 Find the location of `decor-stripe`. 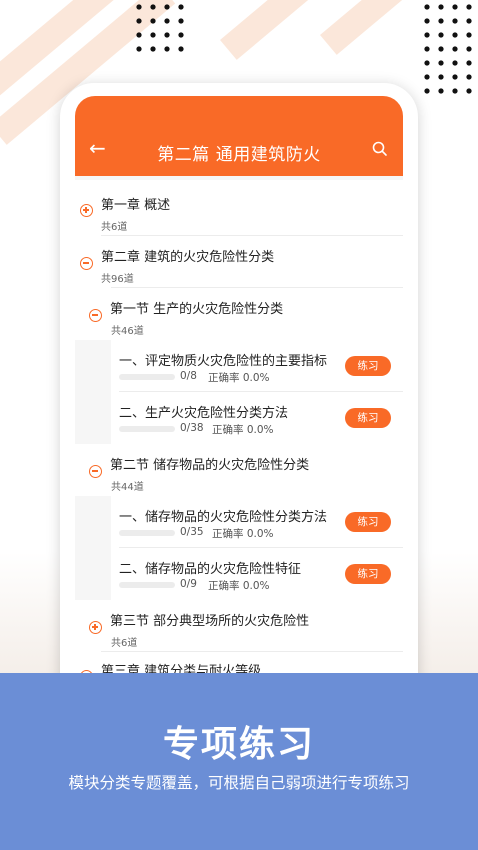

decor-stripe is located at coordinates (378, 27).